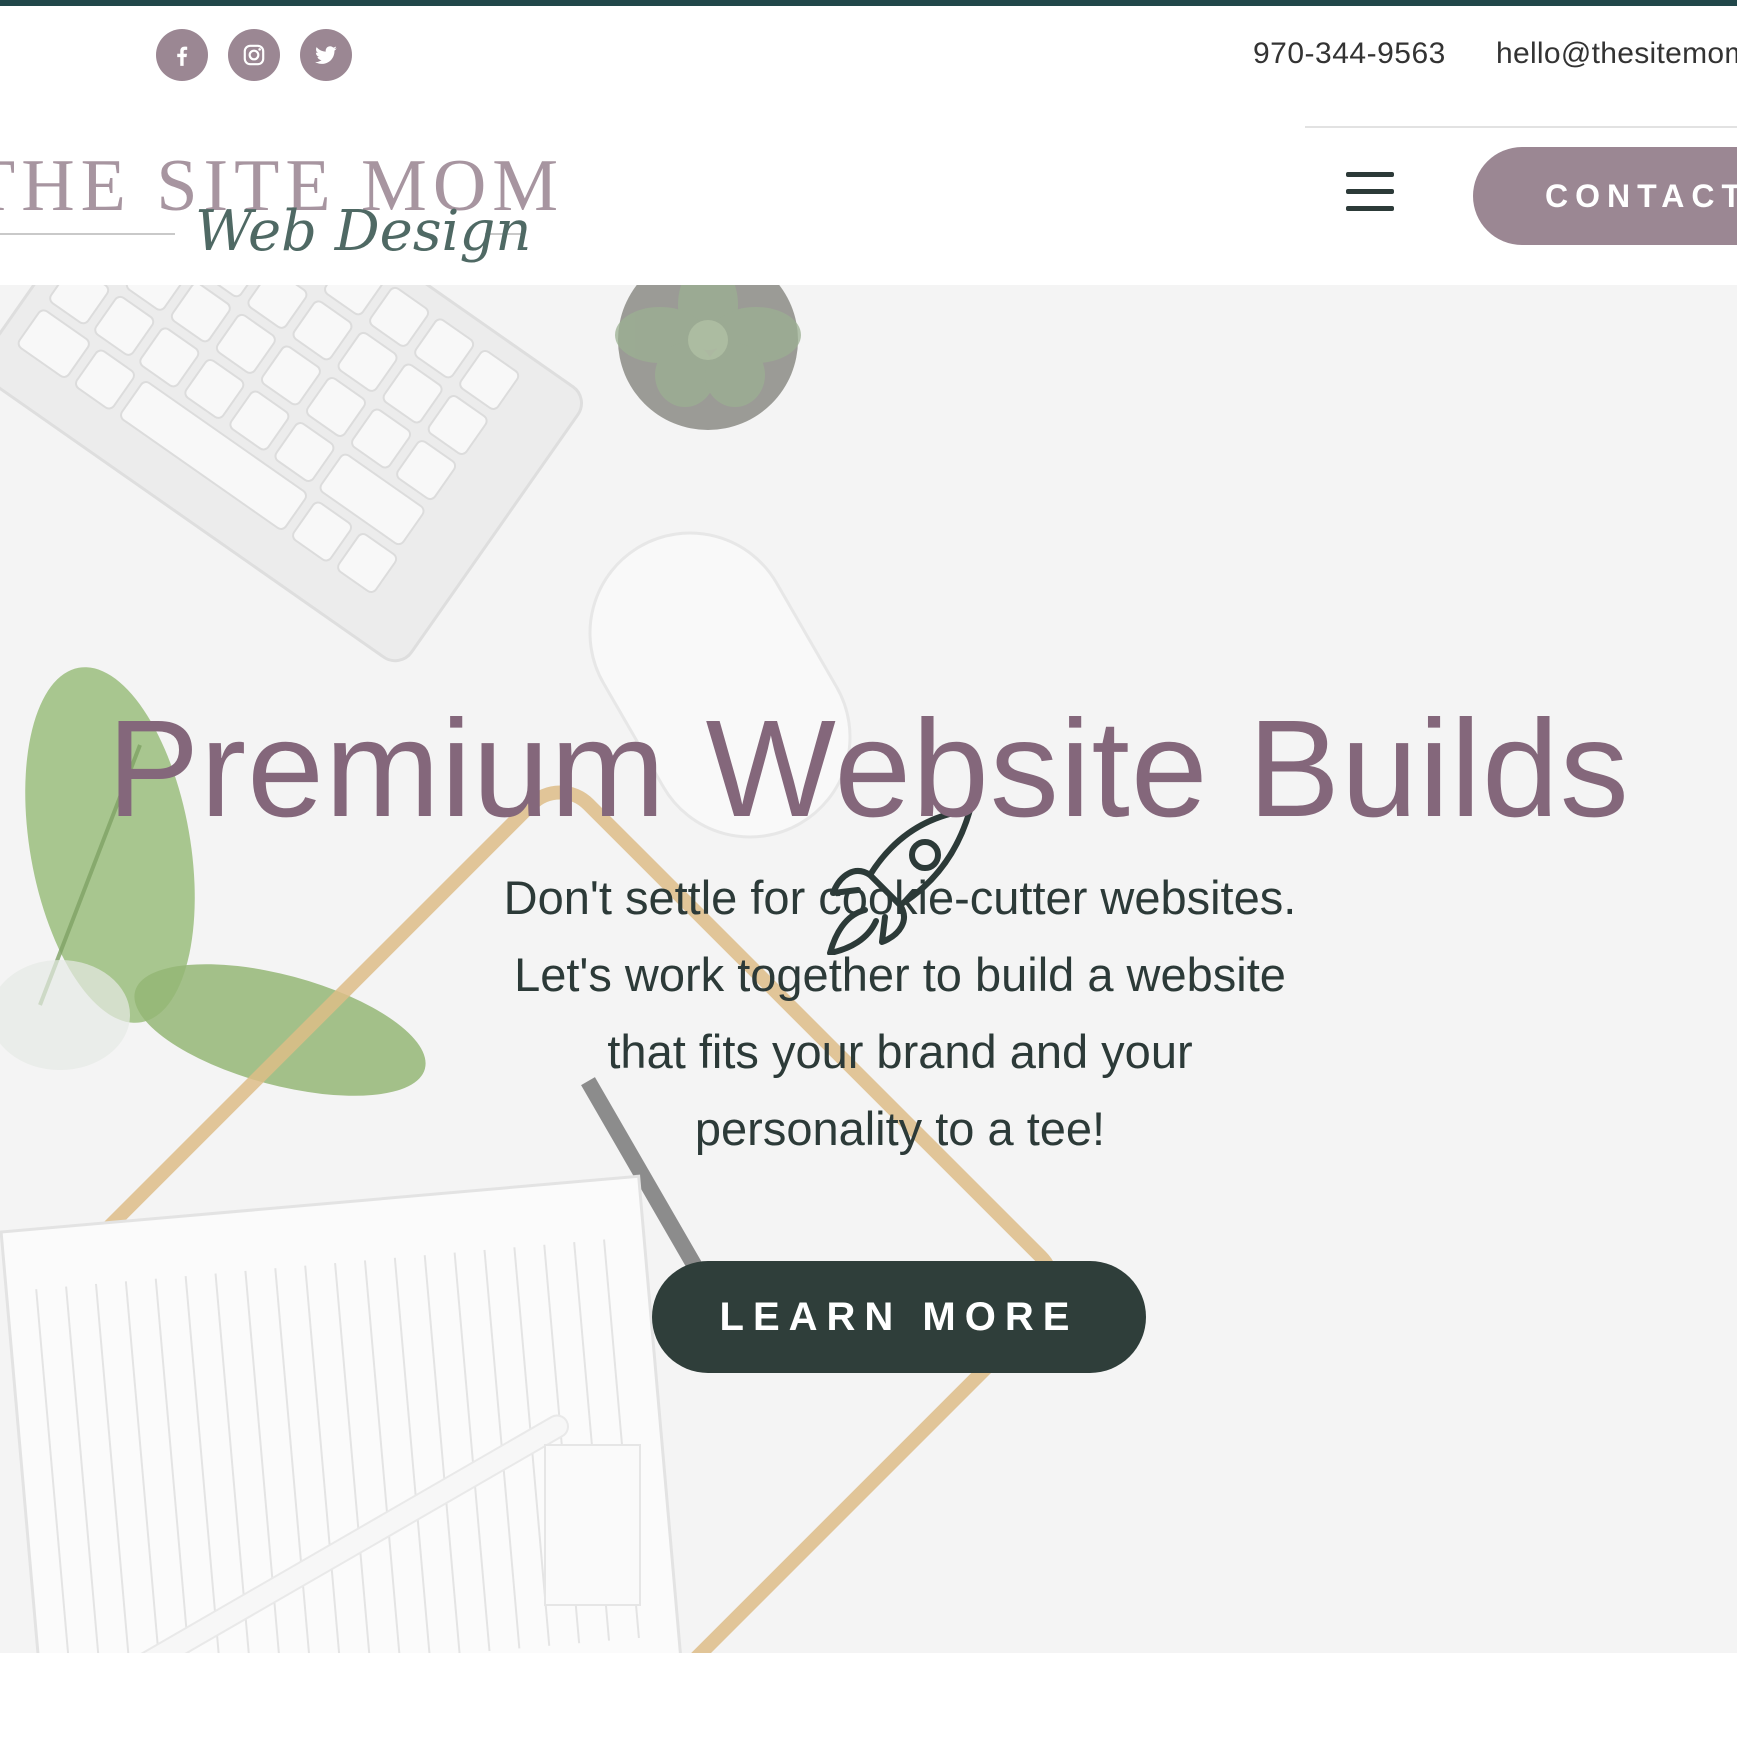 The width and height of the screenshot is (1737, 1737). I want to click on instagram-icon, so click(254, 55).